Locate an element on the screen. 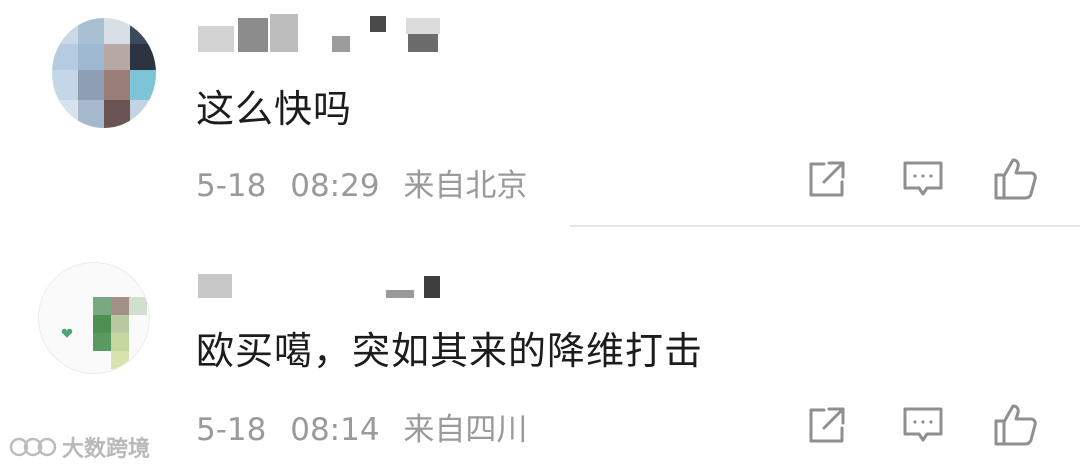 The image size is (1080, 468). comment-meta: 5-18 08:29 来自北京 is located at coordinates (361, 182).